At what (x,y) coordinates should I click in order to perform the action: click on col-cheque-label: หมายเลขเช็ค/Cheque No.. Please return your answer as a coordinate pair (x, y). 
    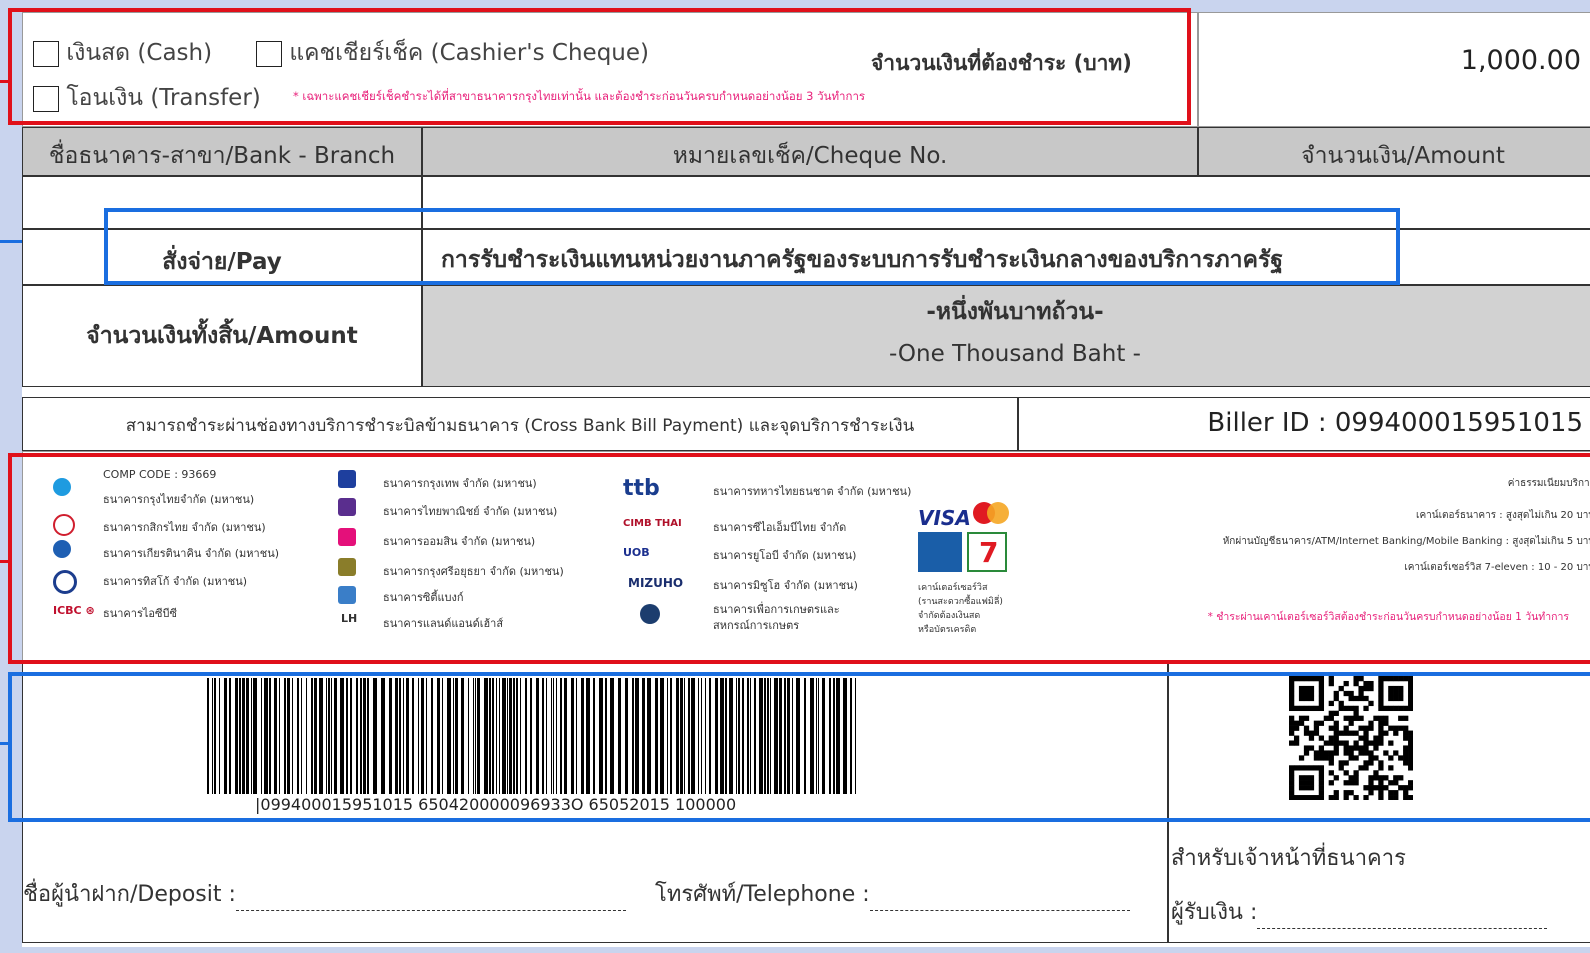
    Looking at the image, I should click on (810, 156).